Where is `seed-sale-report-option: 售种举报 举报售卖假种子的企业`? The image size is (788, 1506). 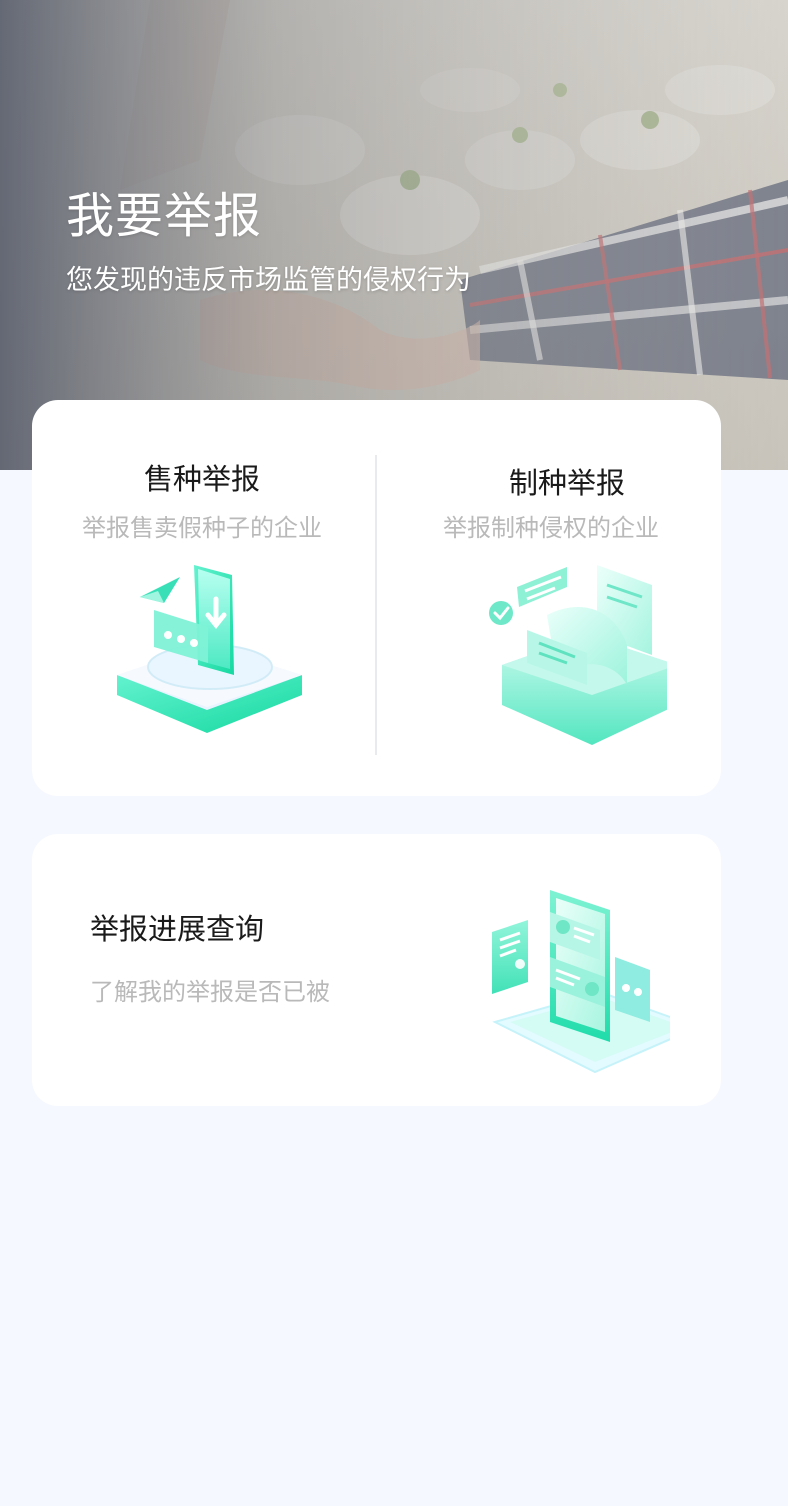 seed-sale-report-option: 售种举报 举报售卖假种子的企业 is located at coordinates (204, 598).